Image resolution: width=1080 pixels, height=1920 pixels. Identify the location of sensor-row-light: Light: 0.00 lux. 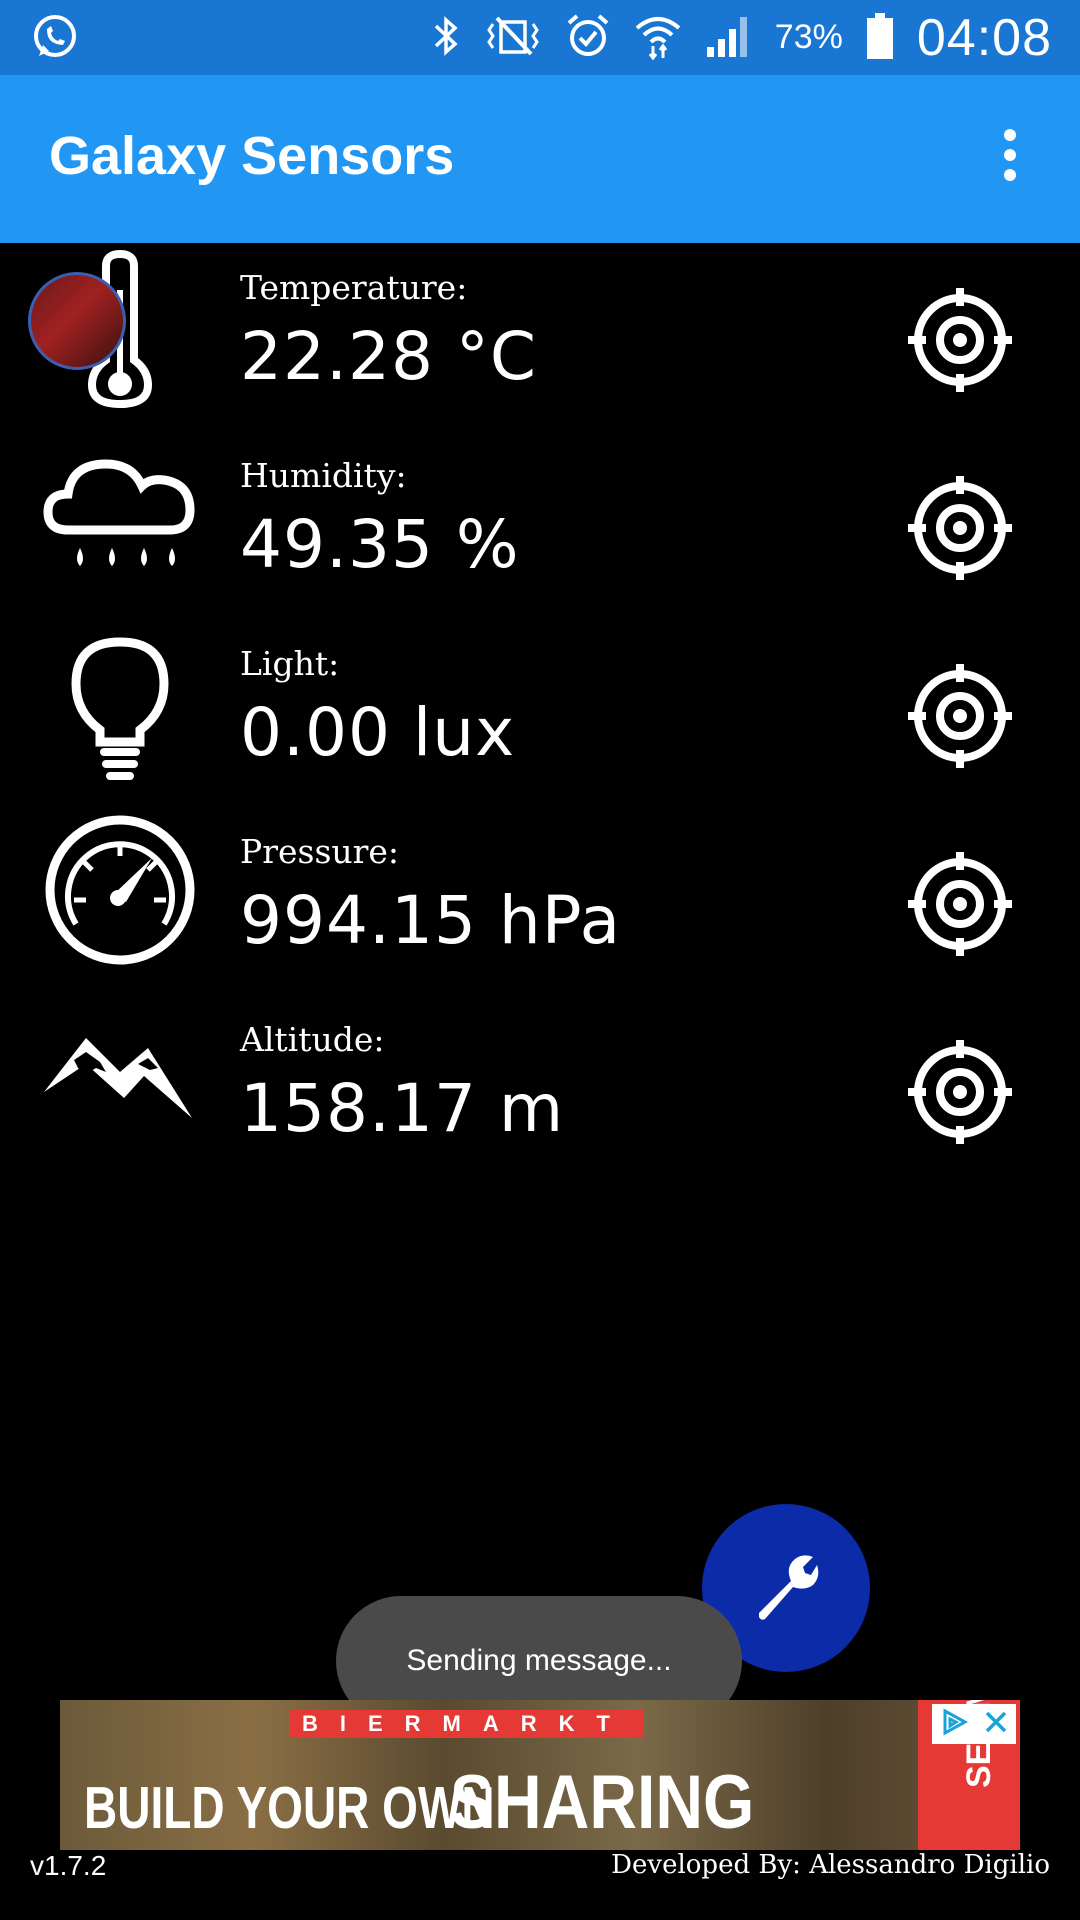
(540, 720).